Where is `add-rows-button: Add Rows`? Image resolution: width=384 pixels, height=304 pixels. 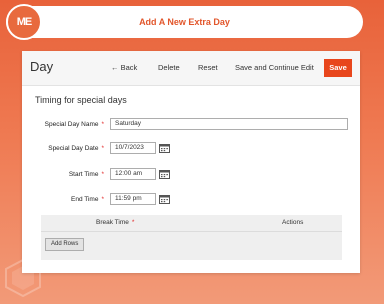
add-rows-button: Add Rows is located at coordinates (65, 244).